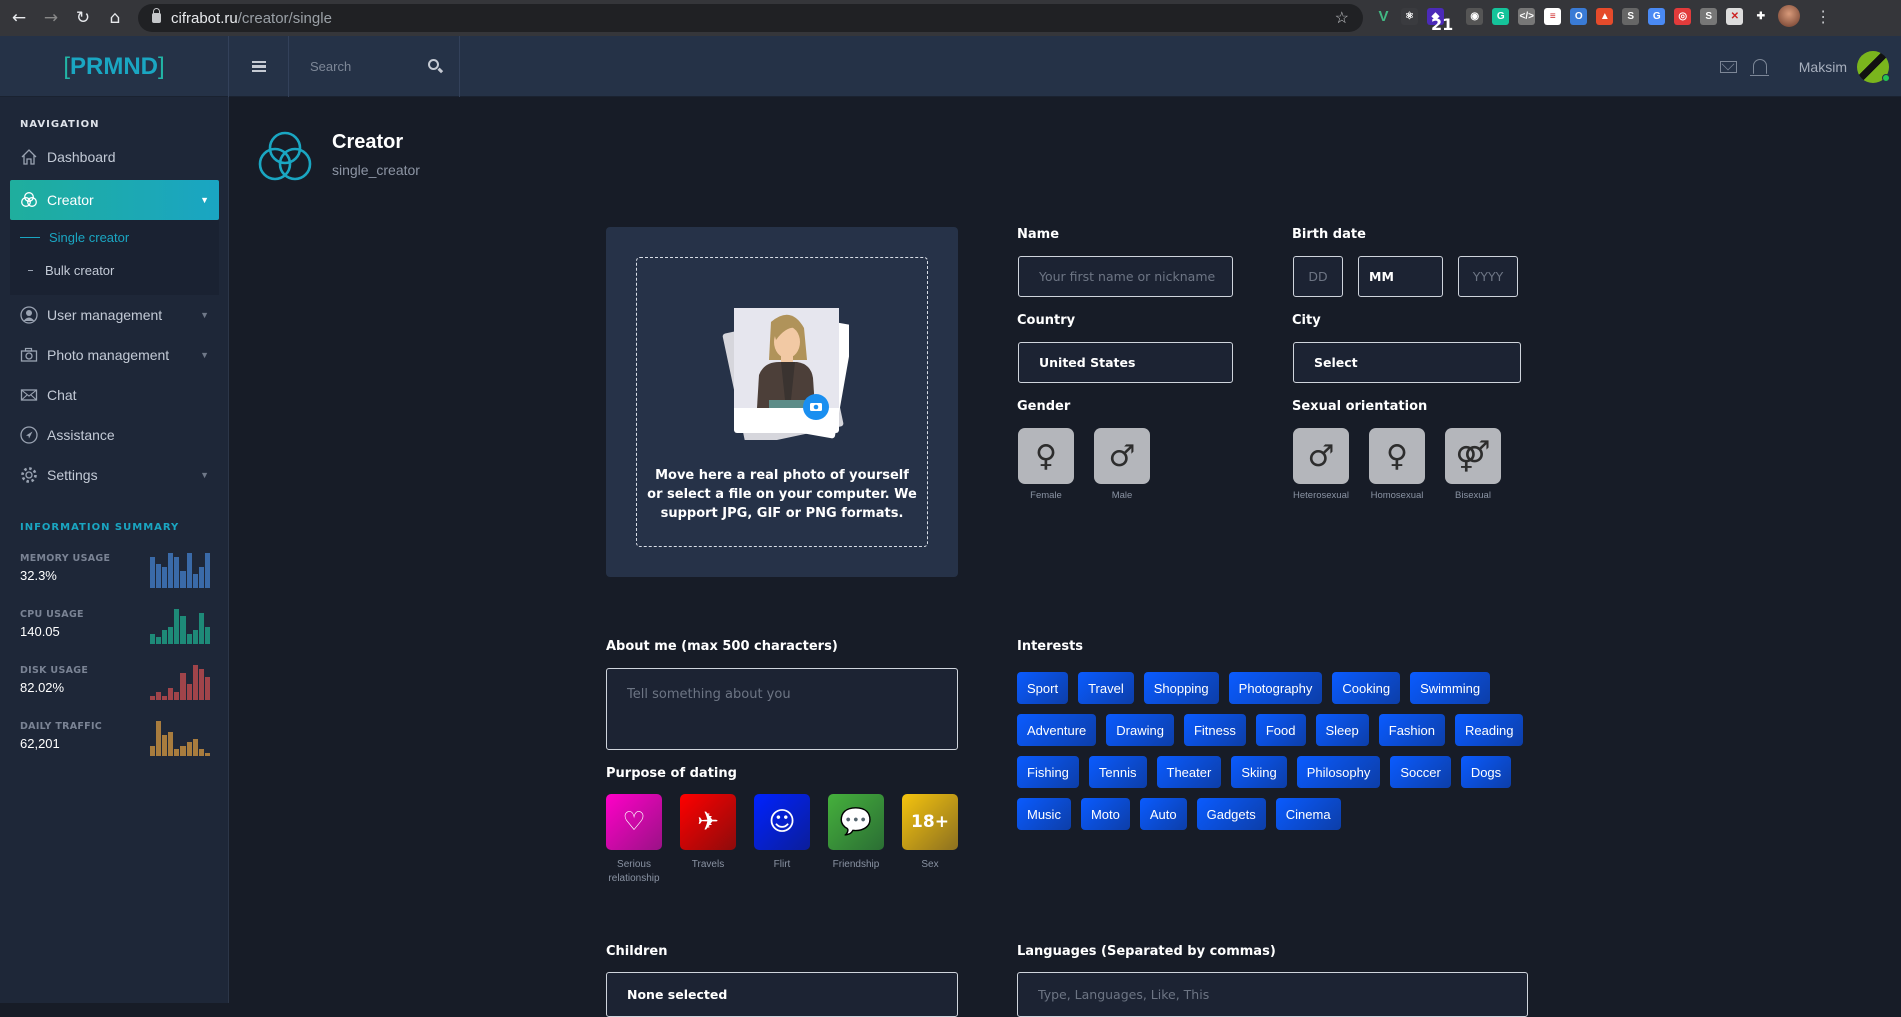  What do you see at coordinates (1579, 16) in the screenshot?
I see `ring-extension-icon: O` at bounding box center [1579, 16].